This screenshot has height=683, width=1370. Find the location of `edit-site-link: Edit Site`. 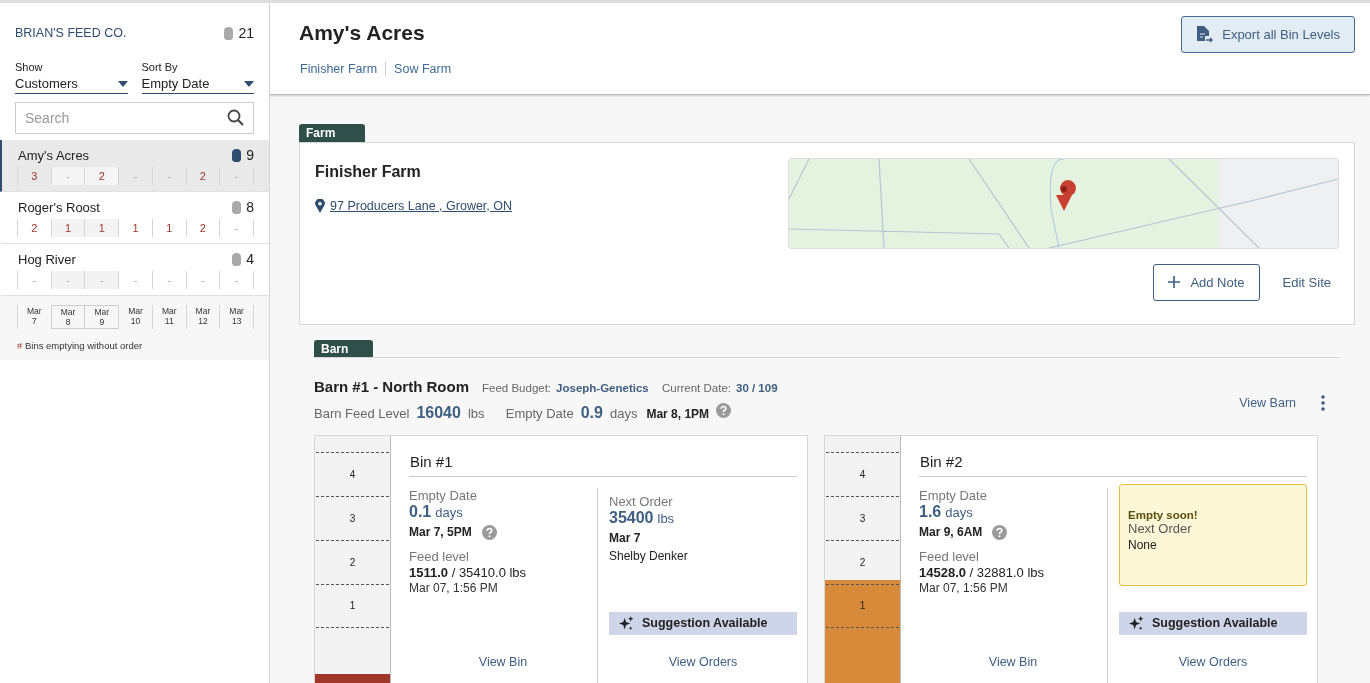

edit-site-link: Edit Site is located at coordinates (1306, 282).